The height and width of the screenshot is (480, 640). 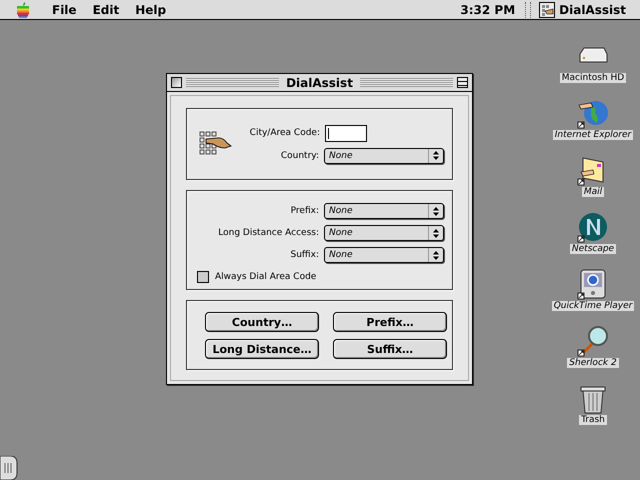 What do you see at coordinates (64, 9) in the screenshot?
I see `menu-item: File` at bounding box center [64, 9].